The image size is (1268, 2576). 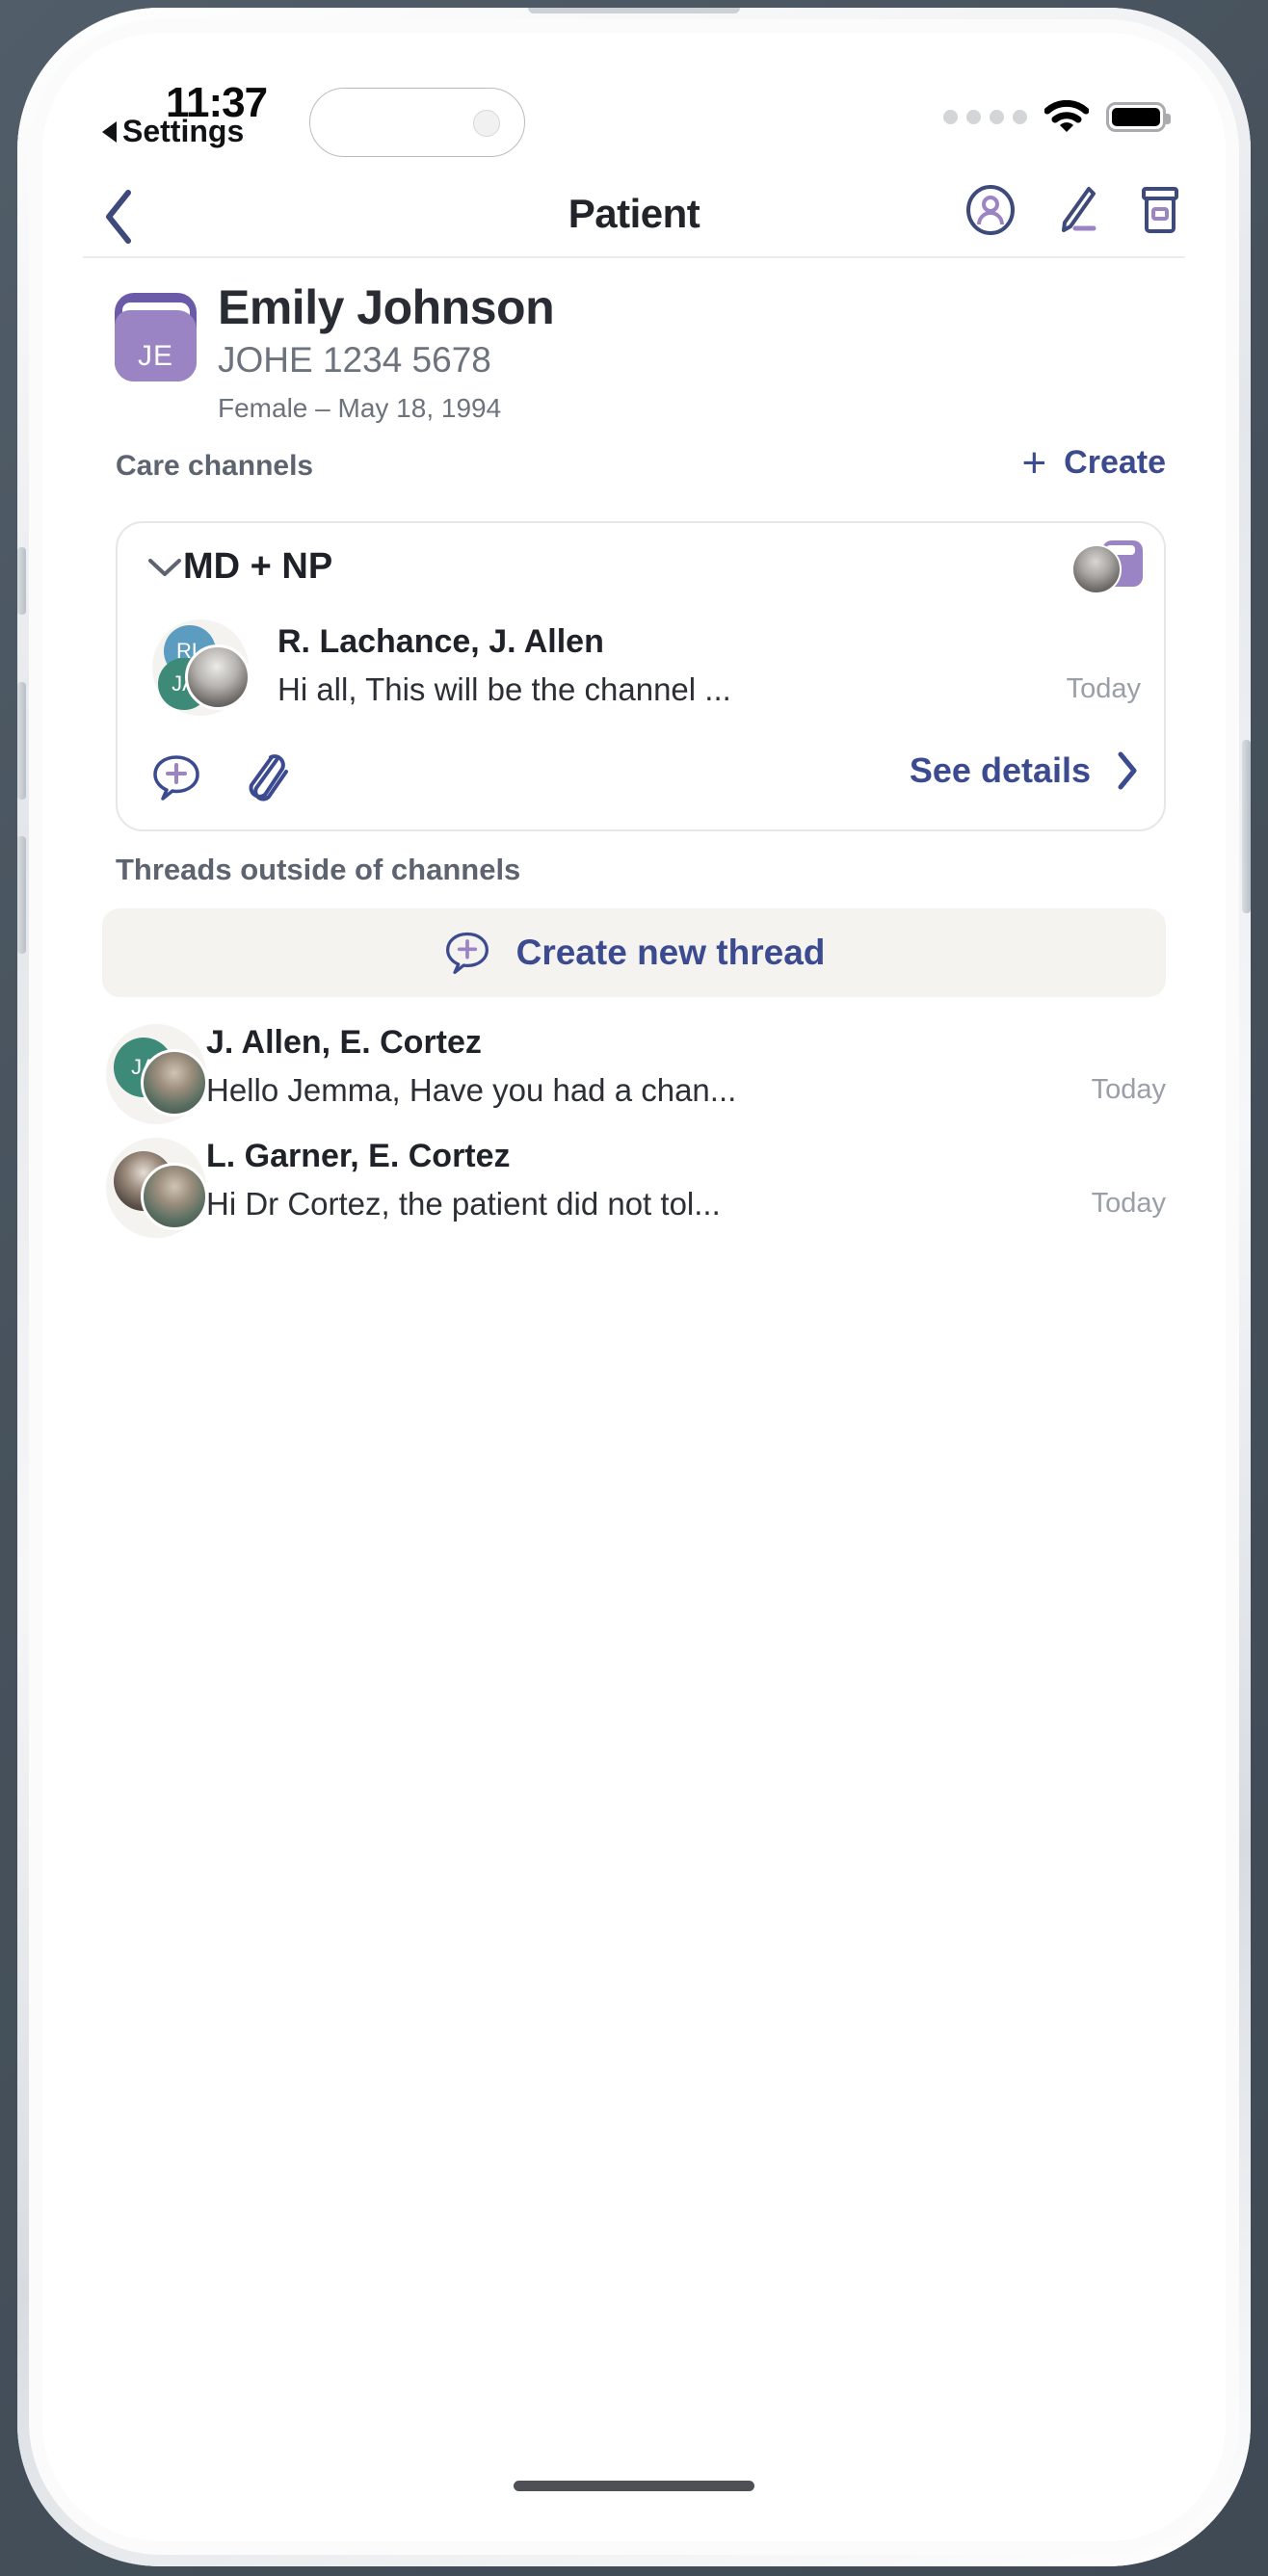 I want to click on thread-avatar-stack: RL JA, so click(x=201, y=668).